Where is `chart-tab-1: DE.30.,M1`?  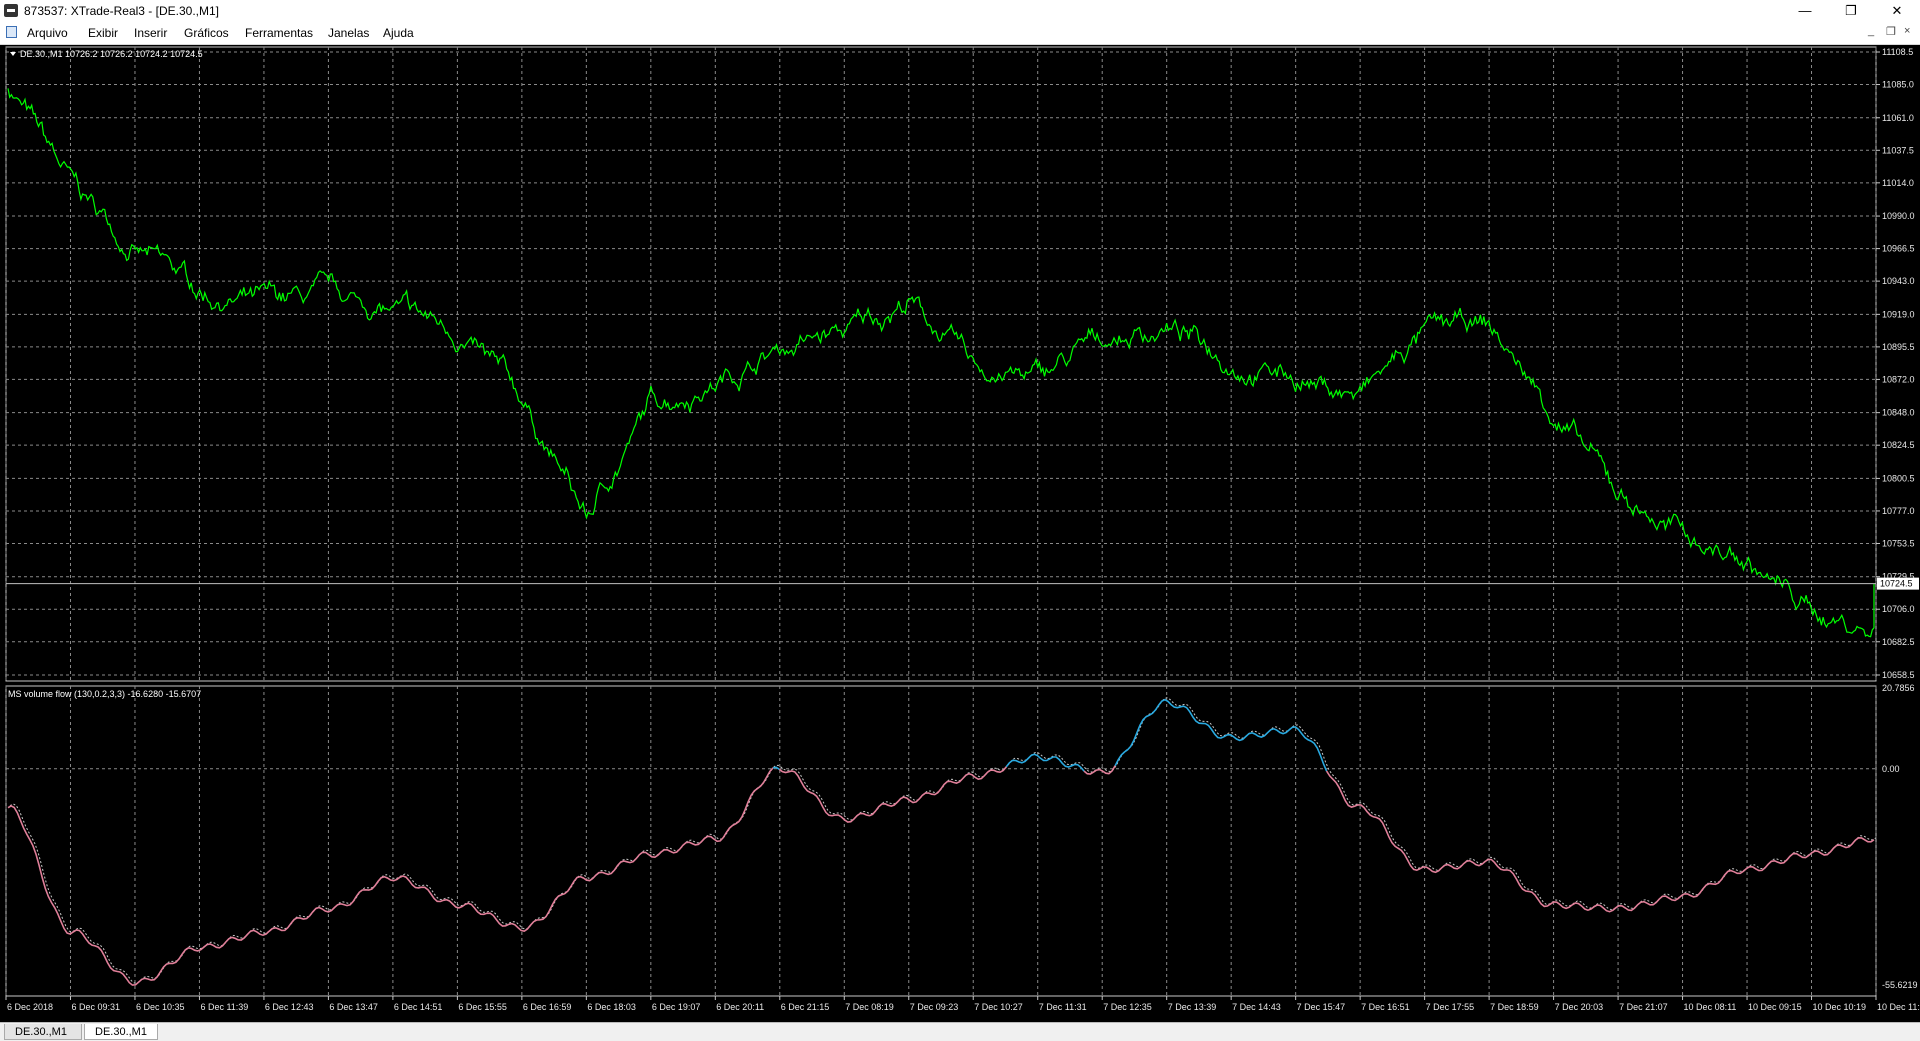
chart-tab-1: DE.30.,M1 is located at coordinates (43, 1032).